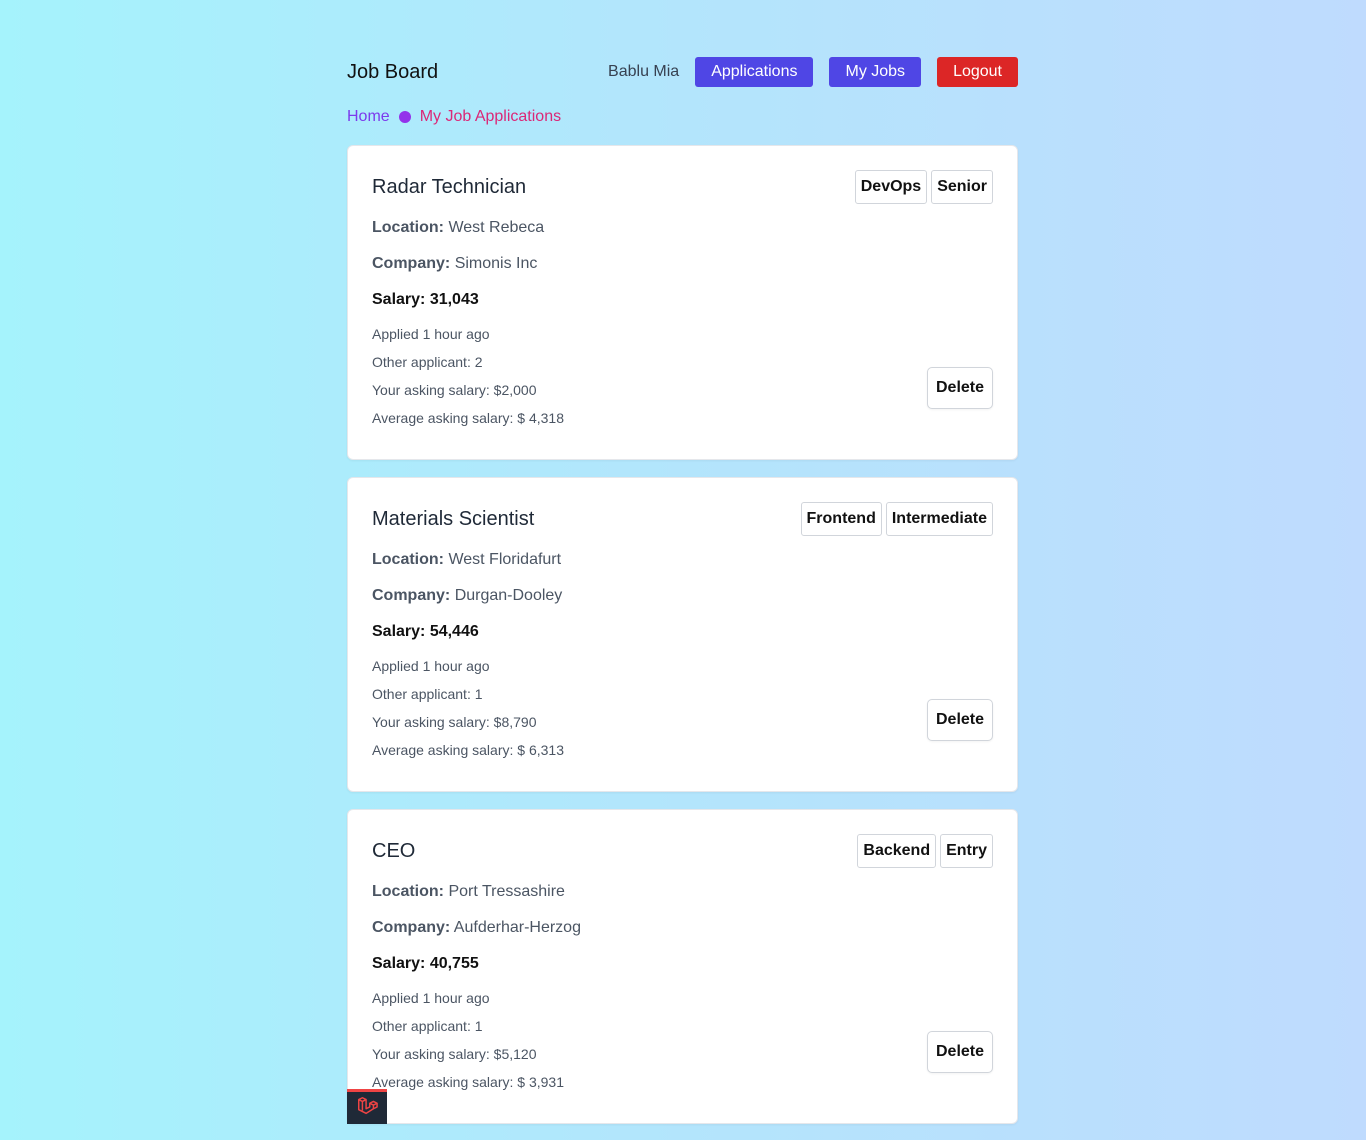 This screenshot has width=1366, height=1140. I want to click on job-tags: Backend Entry, so click(923, 851).